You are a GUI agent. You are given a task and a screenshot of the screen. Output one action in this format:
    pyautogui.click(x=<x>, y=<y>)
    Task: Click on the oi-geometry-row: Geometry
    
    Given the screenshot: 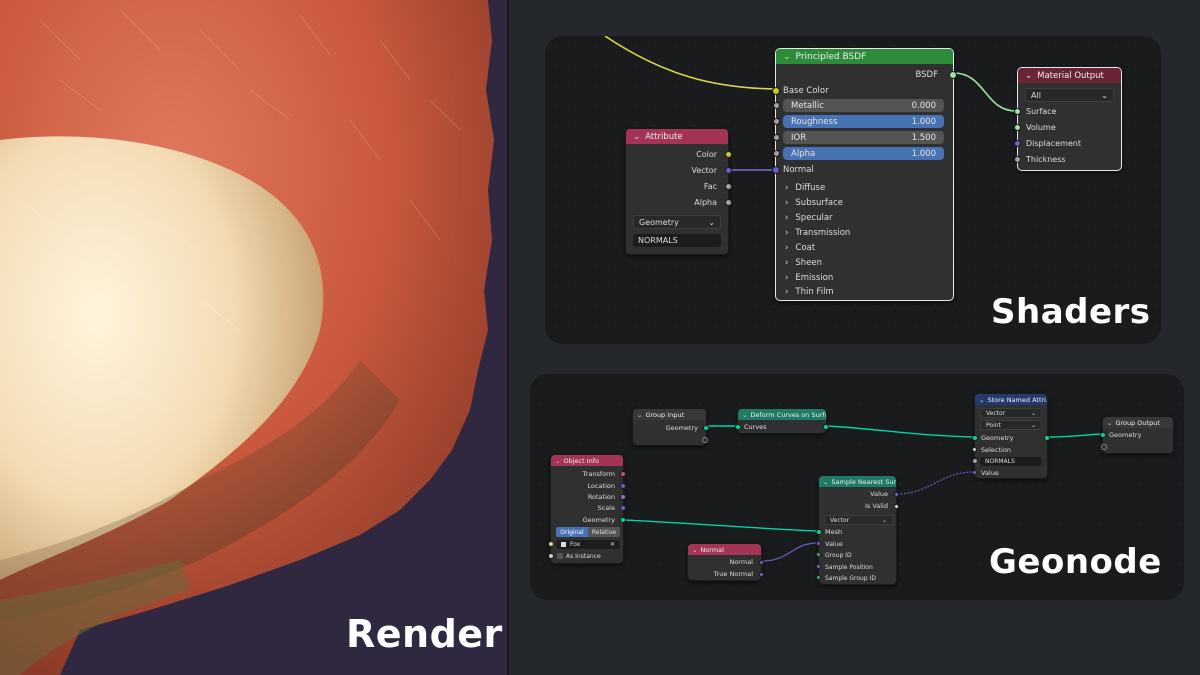 What is the action you would take?
    pyautogui.click(x=587, y=520)
    